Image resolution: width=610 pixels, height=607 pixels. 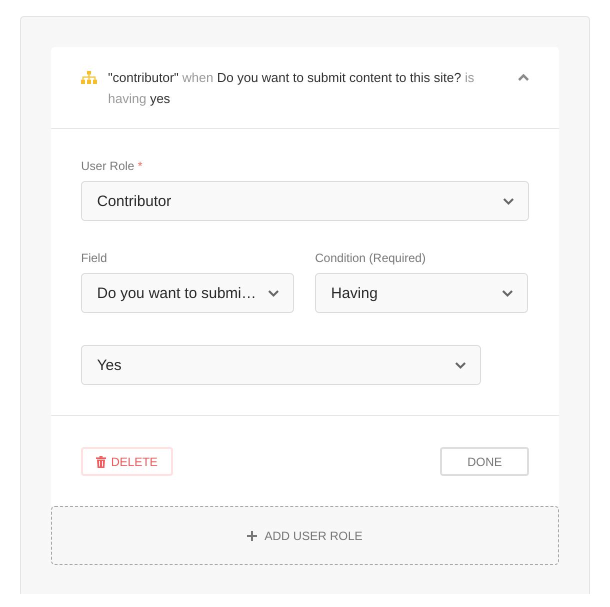 I want to click on user-role-select: Contributor, so click(x=305, y=201).